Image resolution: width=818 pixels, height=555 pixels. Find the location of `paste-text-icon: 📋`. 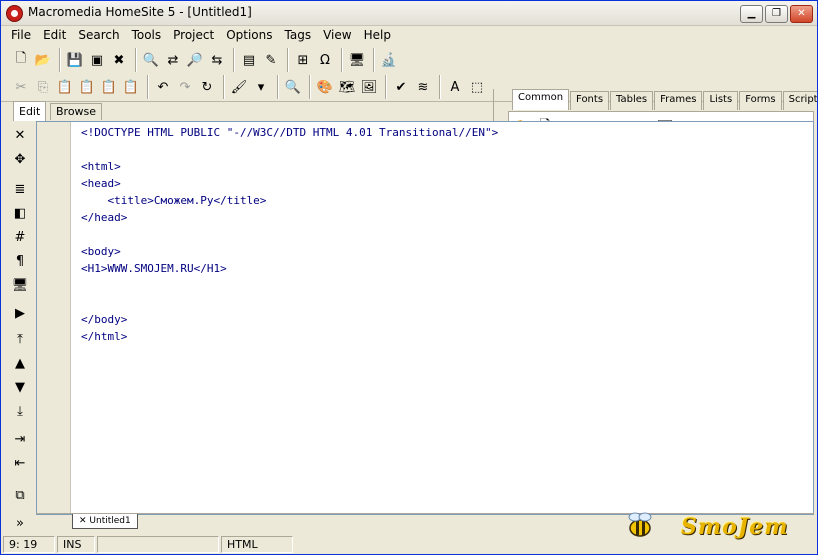

paste-text-icon: 📋 is located at coordinates (109, 87).